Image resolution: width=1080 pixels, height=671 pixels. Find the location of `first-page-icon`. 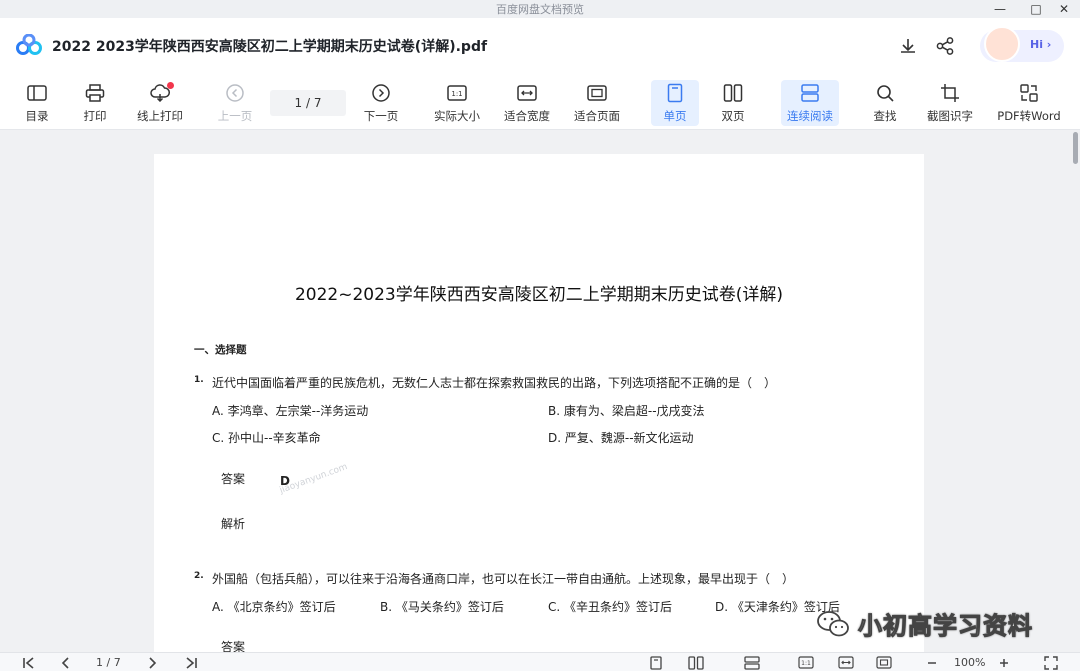

first-page-icon is located at coordinates (29, 662).